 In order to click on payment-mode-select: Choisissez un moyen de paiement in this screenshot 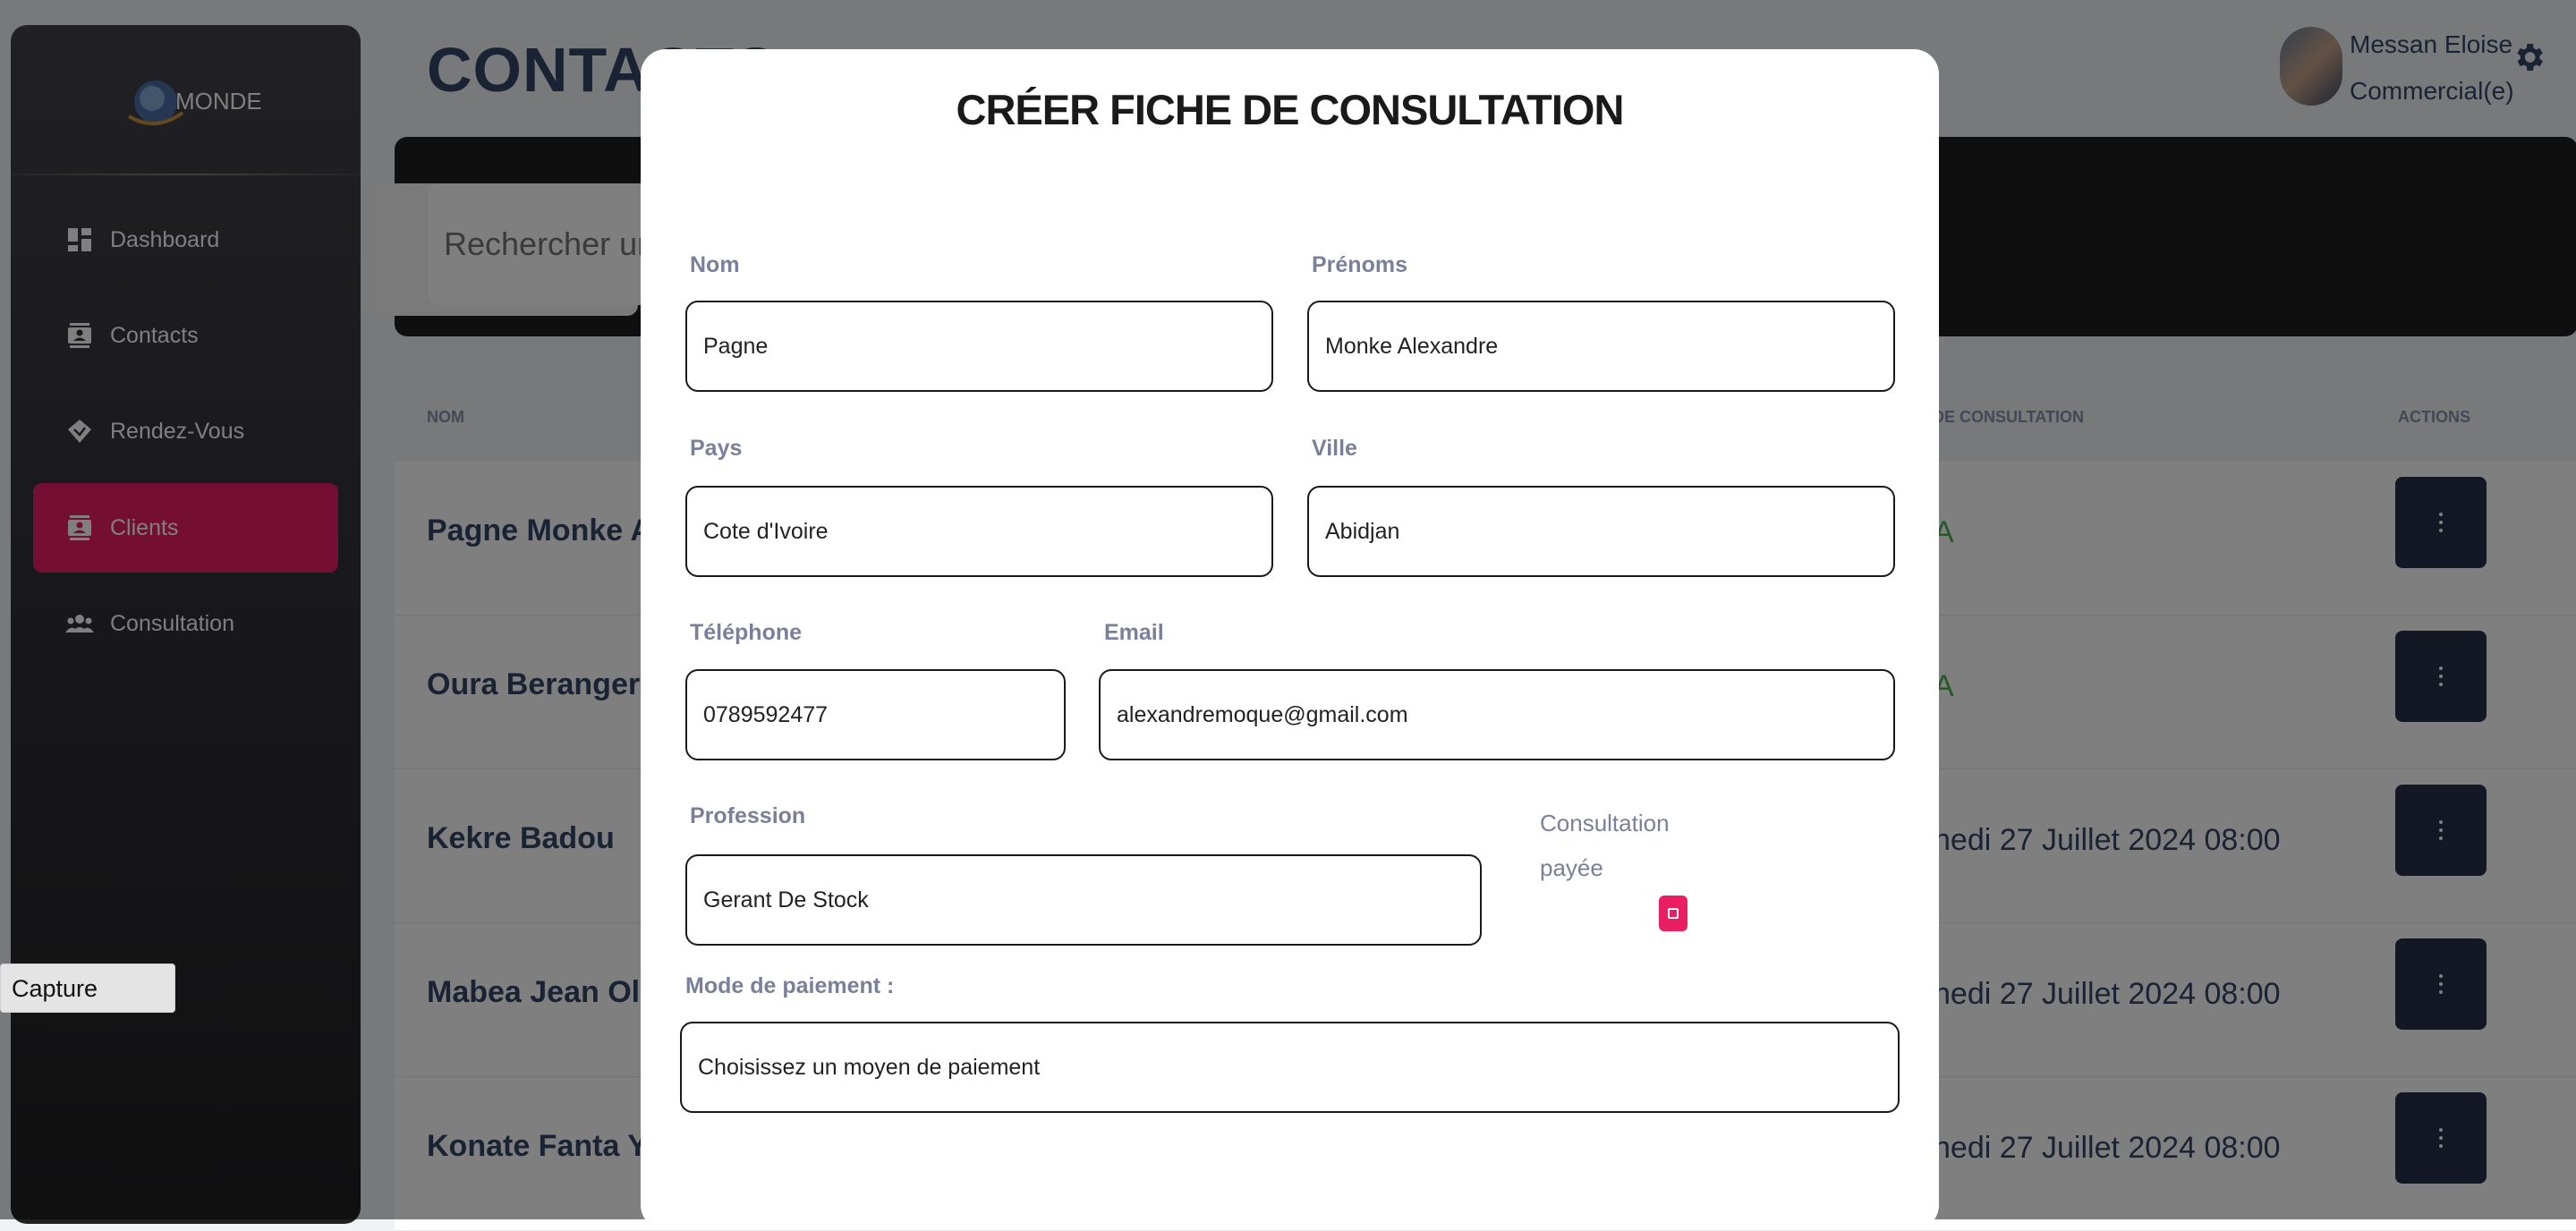, I will do `click(1290, 1067)`.